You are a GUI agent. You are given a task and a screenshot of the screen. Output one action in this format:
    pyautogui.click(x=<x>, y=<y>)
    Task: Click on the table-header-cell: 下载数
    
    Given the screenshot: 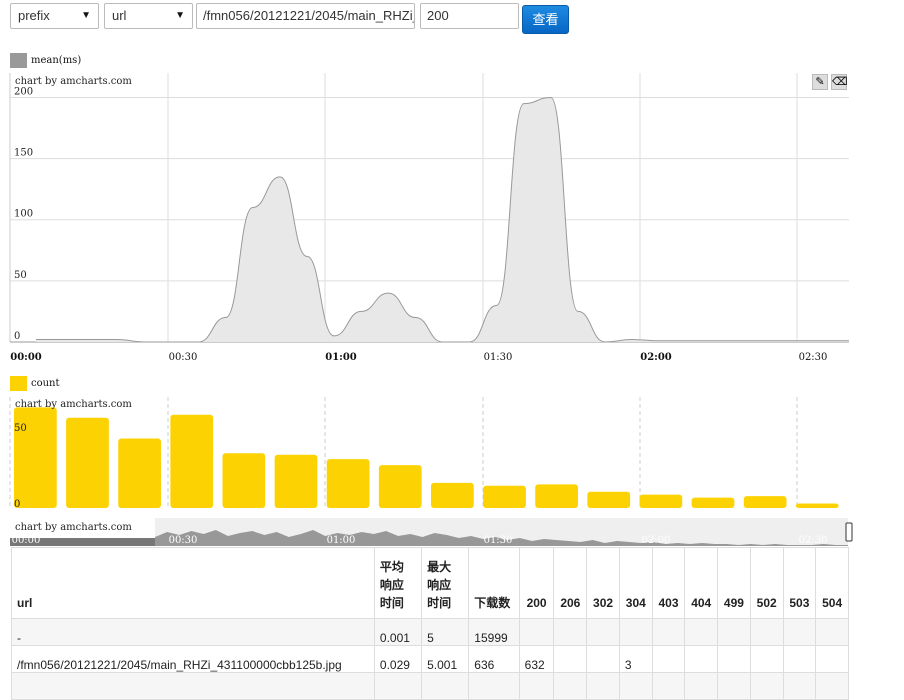 What is the action you would take?
    pyautogui.click(x=494, y=583)
    